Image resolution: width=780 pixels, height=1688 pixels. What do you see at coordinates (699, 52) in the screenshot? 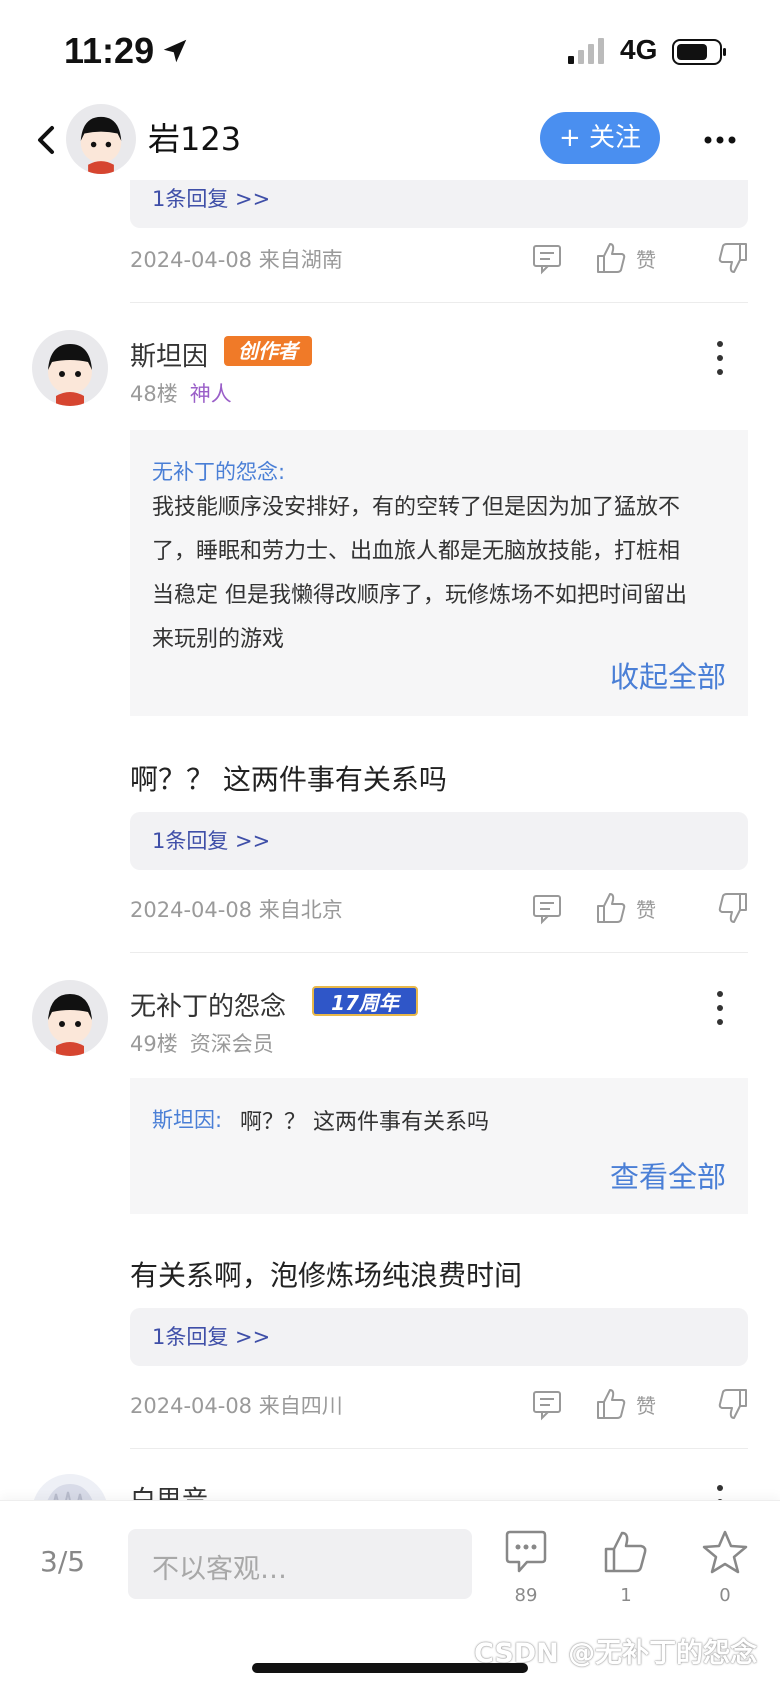
I see `battery-icon` at bounding box center [699, 52].